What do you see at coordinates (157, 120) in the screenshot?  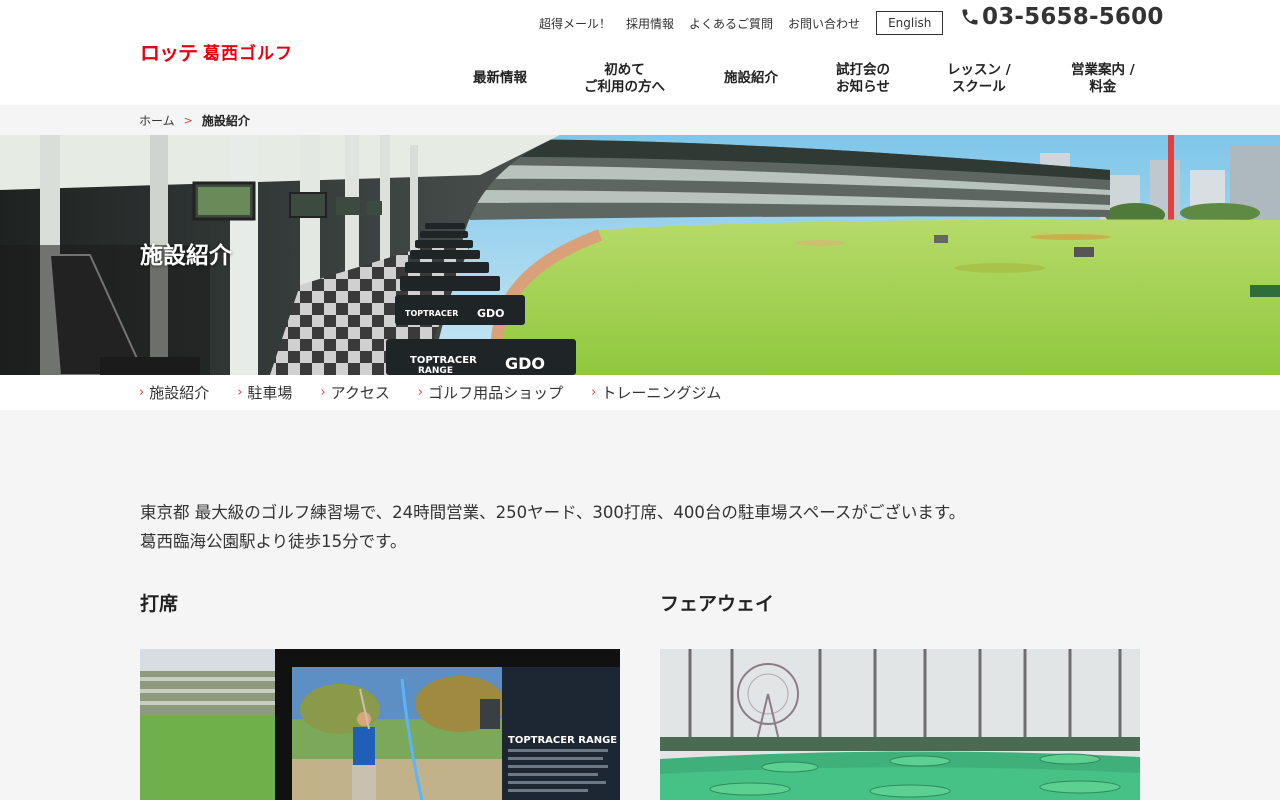 I see `breadcrumb-home: ホーム` at bounding box center [157, 120].